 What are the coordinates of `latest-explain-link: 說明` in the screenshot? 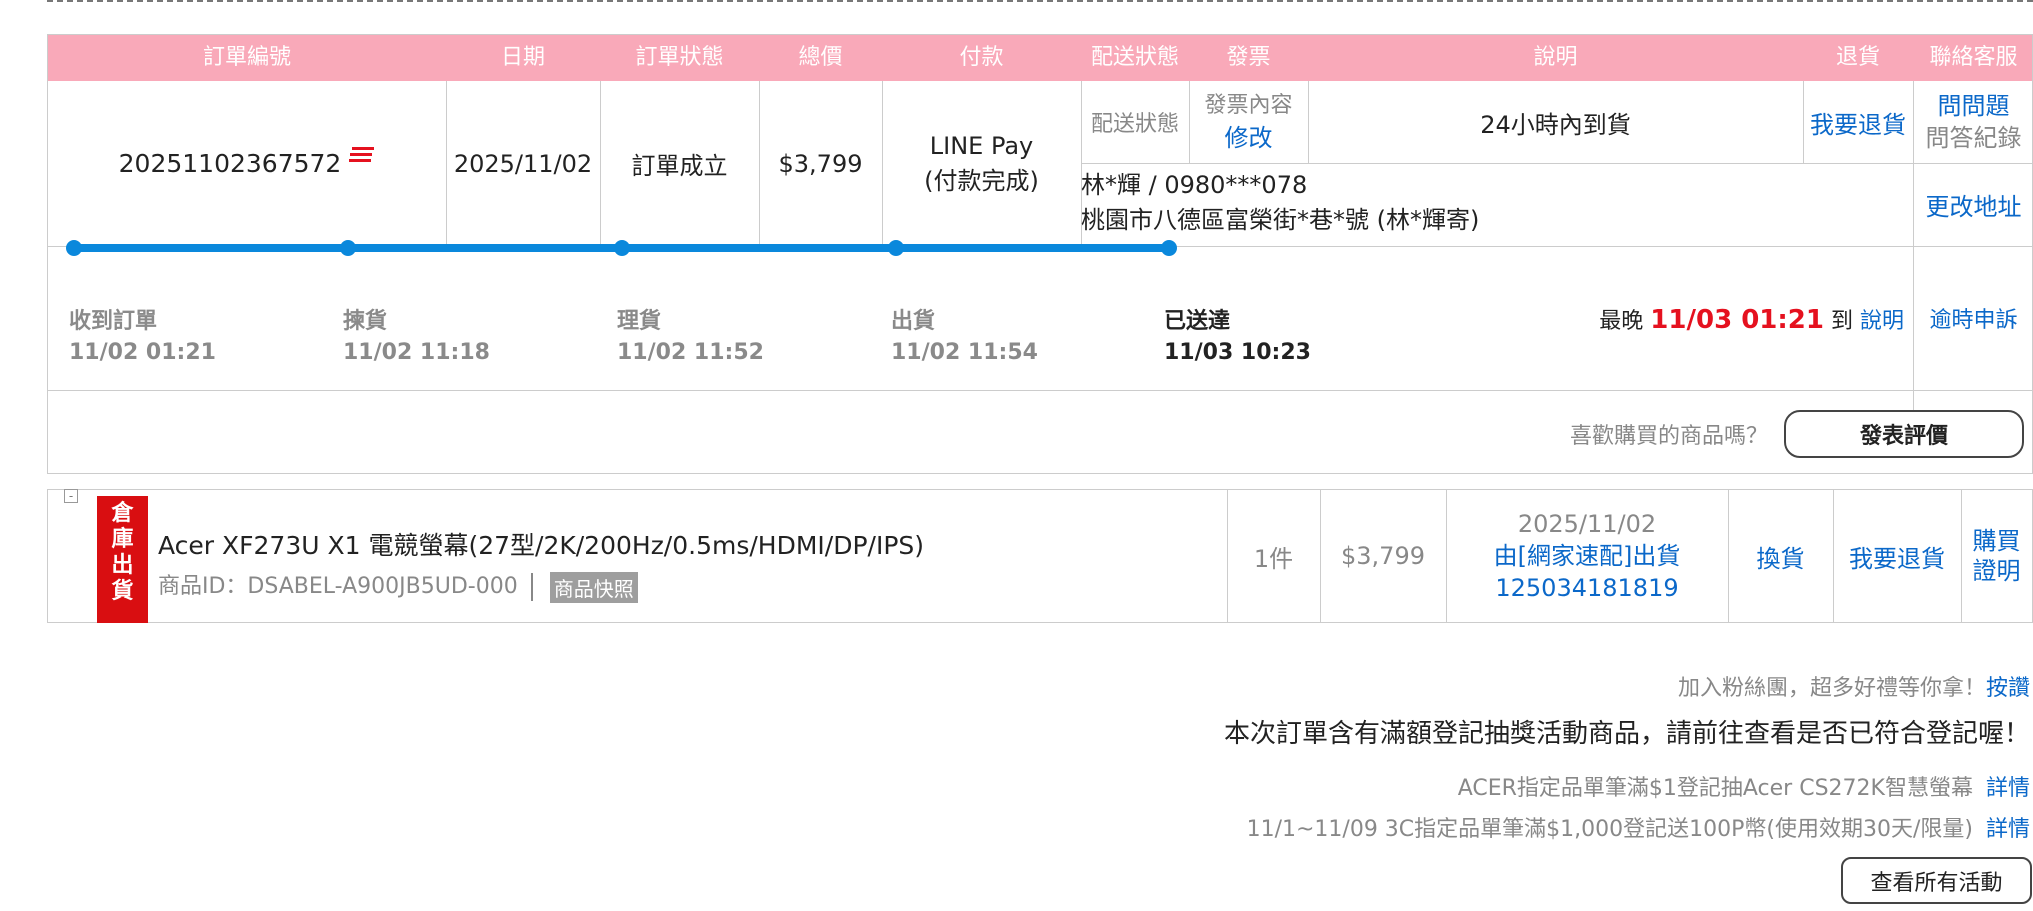 It's located at (1882, 321).